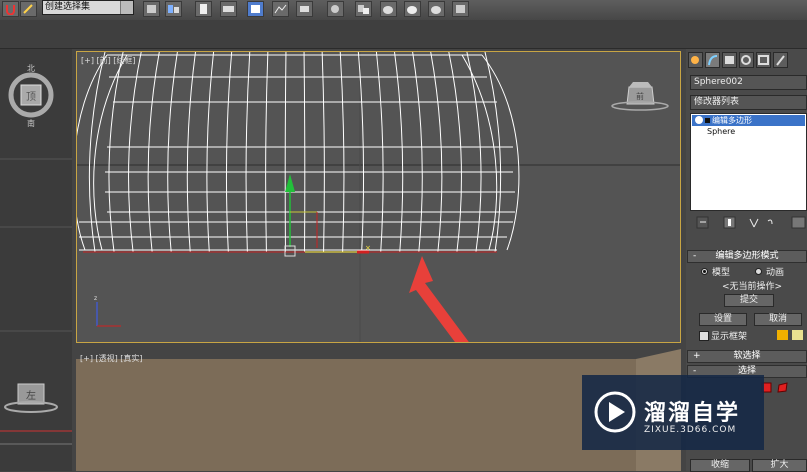  I want to click on render-frame-icon, so click(335, 9).